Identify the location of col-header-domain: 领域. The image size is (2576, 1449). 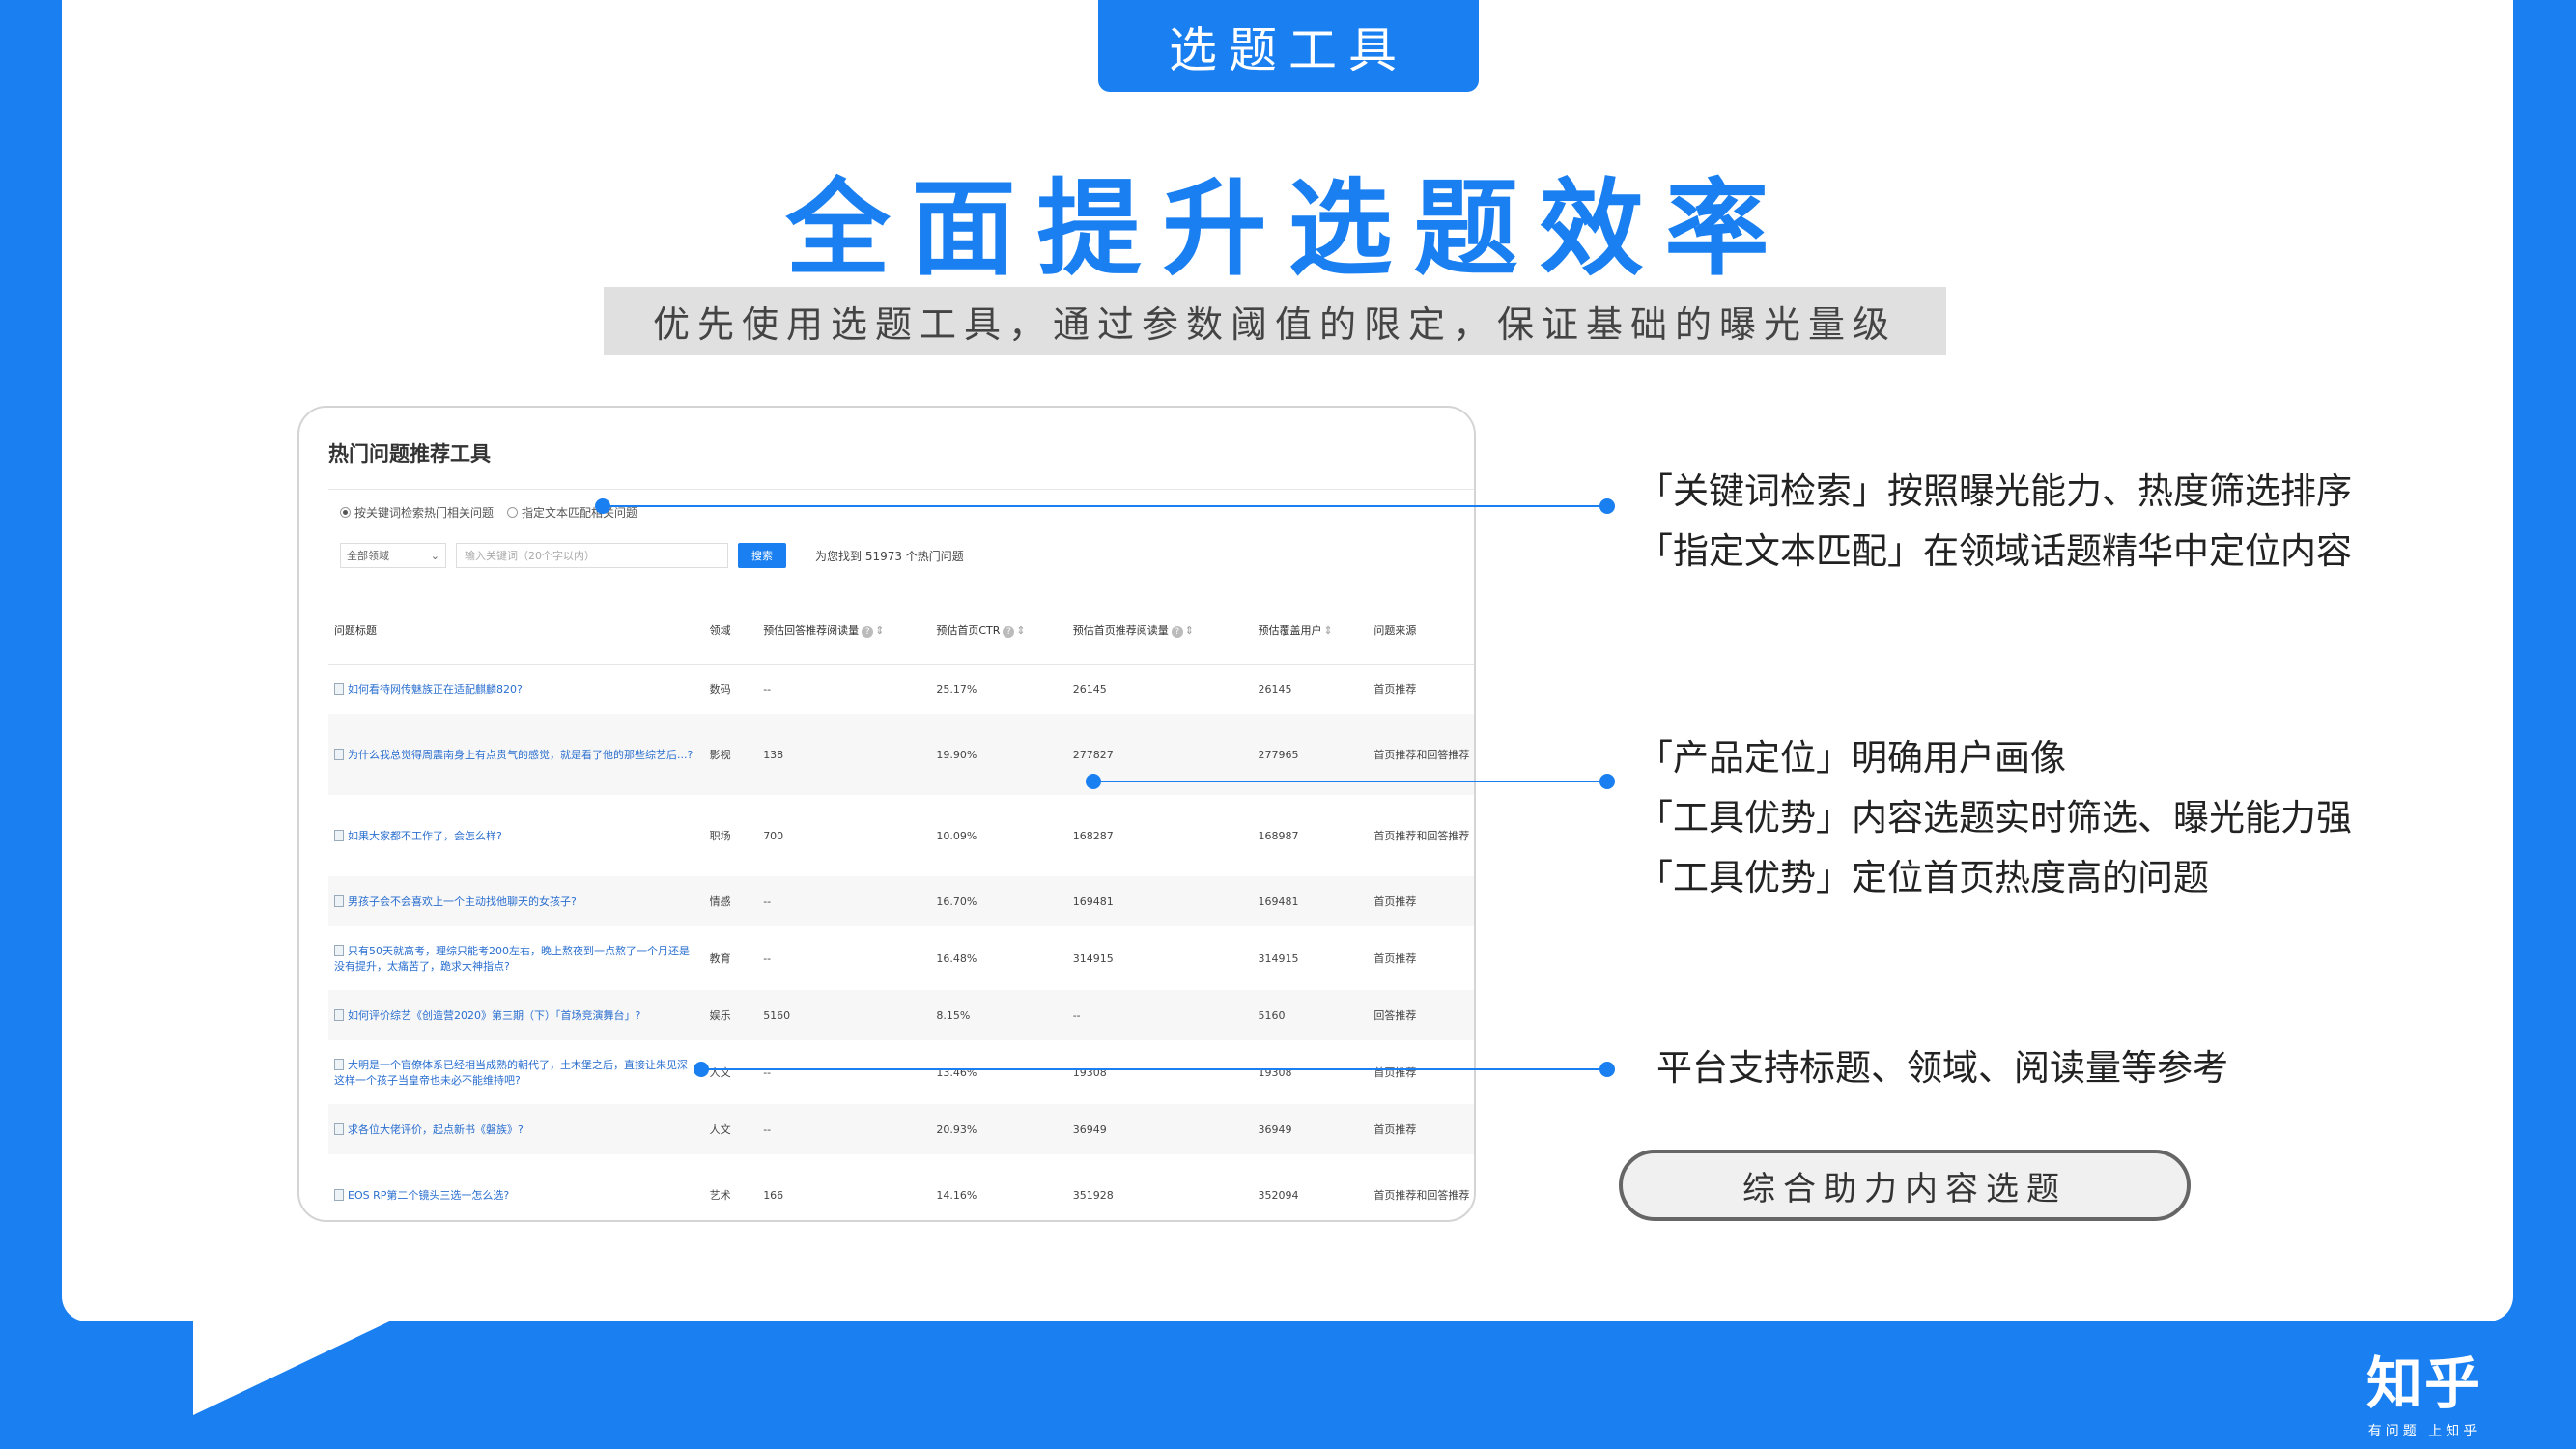
(730, 630).